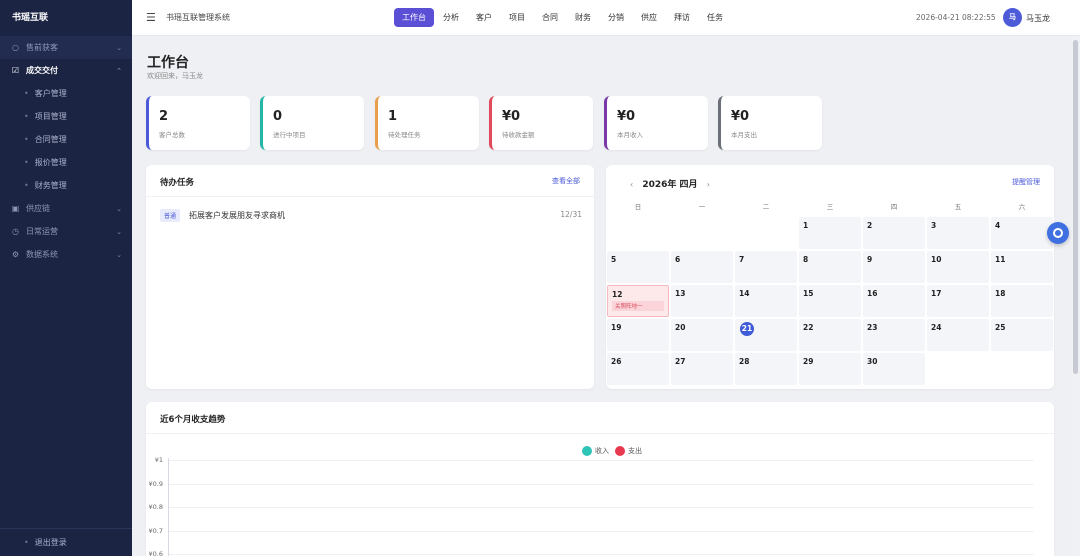 The image size is (1080, 556). Describe the element at coordinates (936, 259) in the screenshot. I see `day-number: 10` at that location.